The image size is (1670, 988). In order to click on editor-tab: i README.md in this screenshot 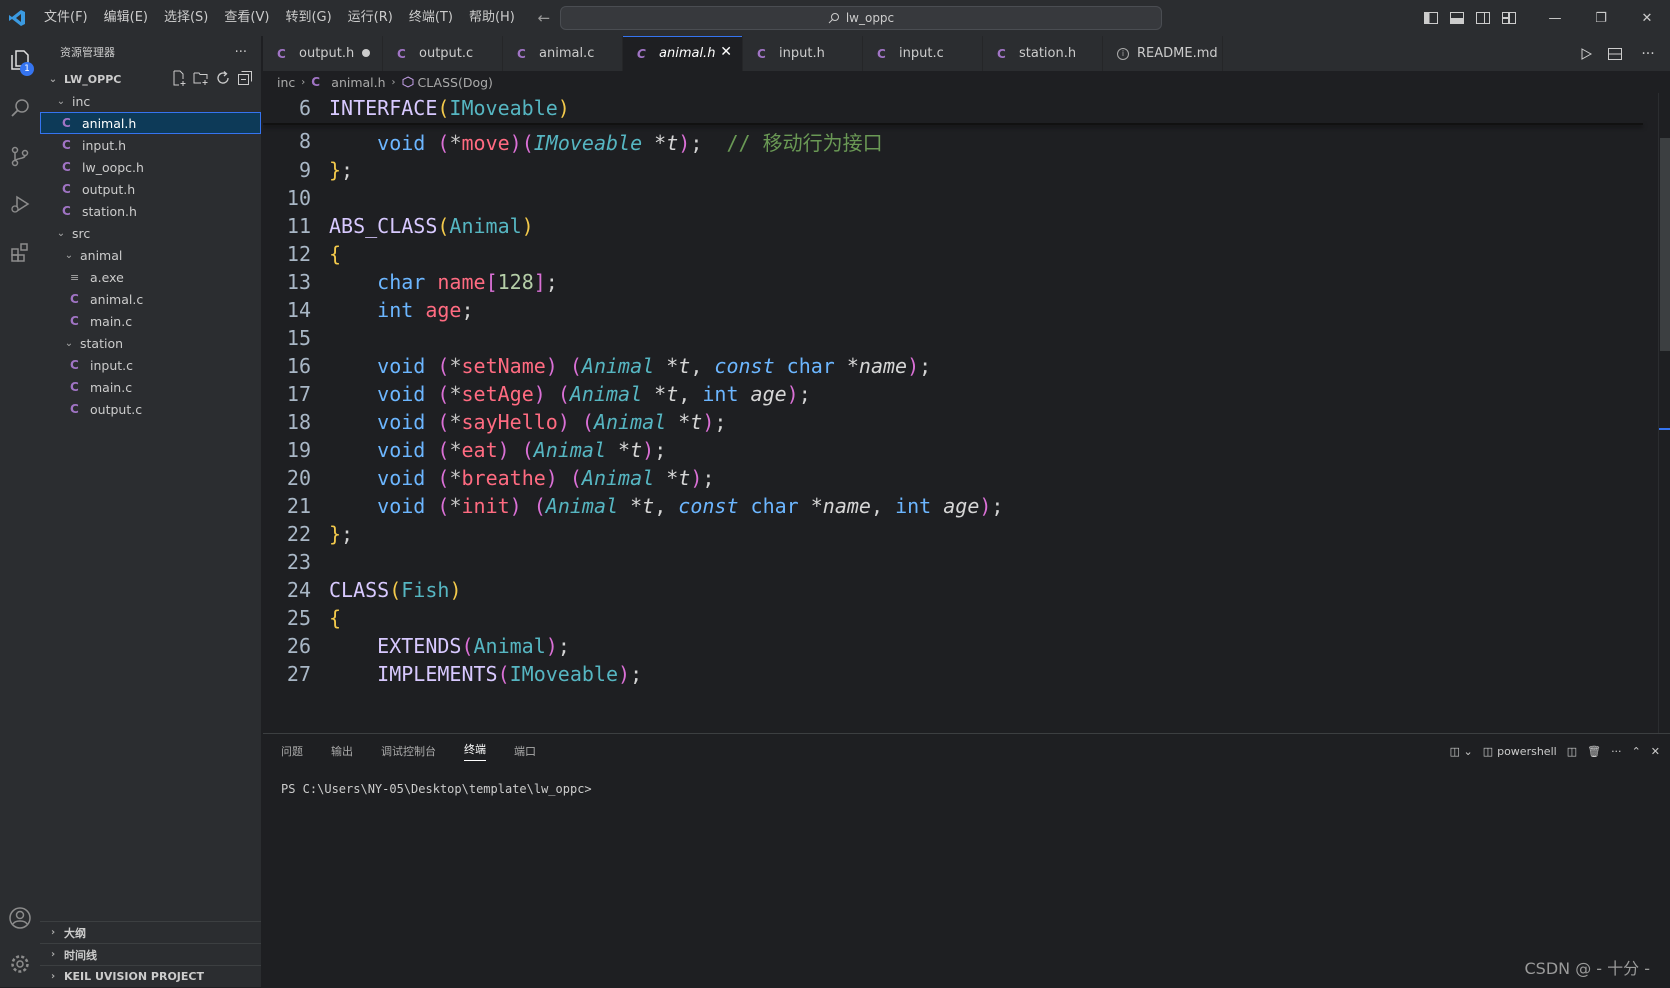, I will do `click(1163, 53)`.